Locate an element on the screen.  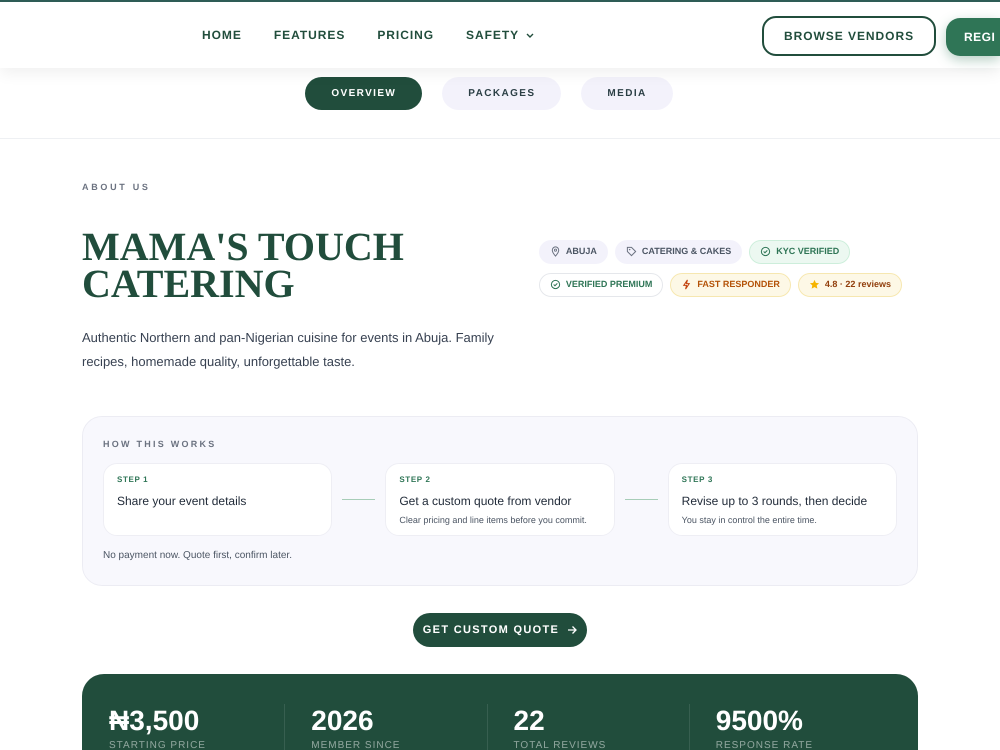
stat-value: 2026 is located at coordinates (343, 721).